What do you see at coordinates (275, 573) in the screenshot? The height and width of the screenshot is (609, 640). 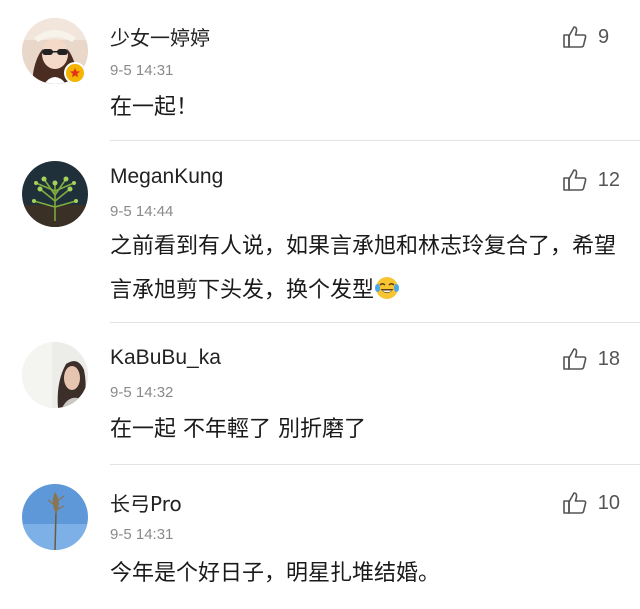 I see `comment-text: 今年是个好日子，明星扎堆结婚。` at bounding box center [275, 573].